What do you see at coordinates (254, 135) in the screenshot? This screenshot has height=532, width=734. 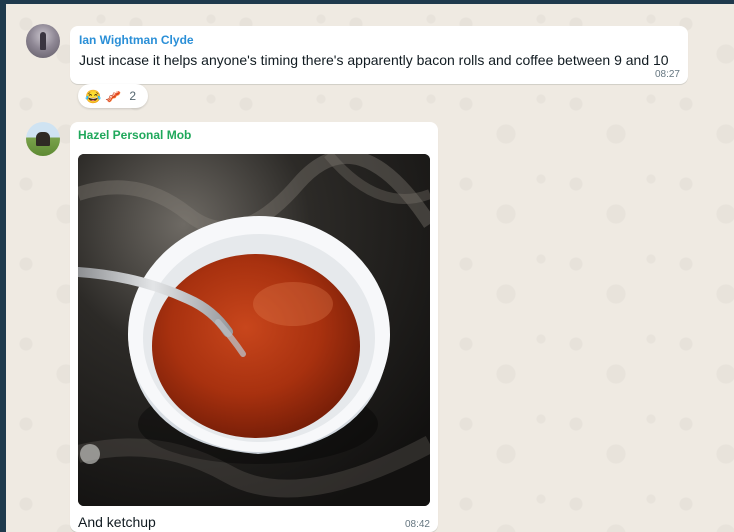 I see `sender-name: Hazel Personal Mob` at bounding box center [254, 135].